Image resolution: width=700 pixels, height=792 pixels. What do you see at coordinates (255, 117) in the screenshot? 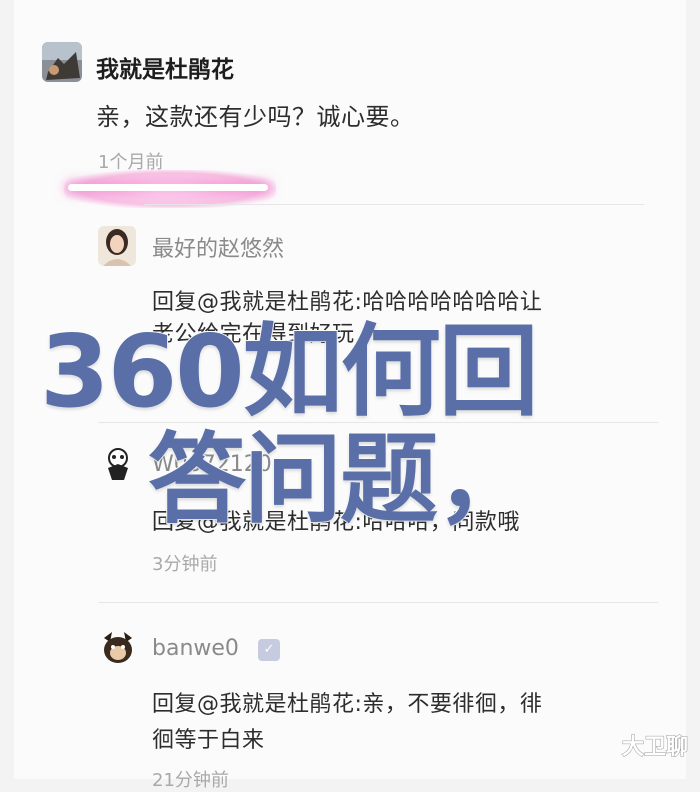
I see `comment-text-main: 亲，这款还有少吗？诚心要。` at bounding box center [255, 117].